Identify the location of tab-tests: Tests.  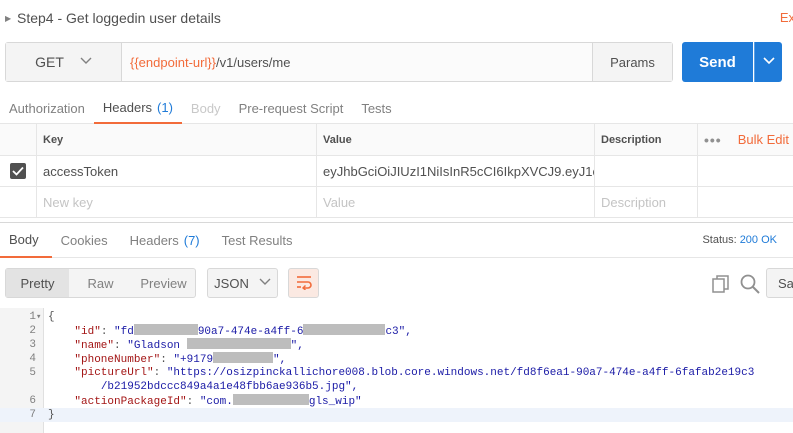
(376, 108).